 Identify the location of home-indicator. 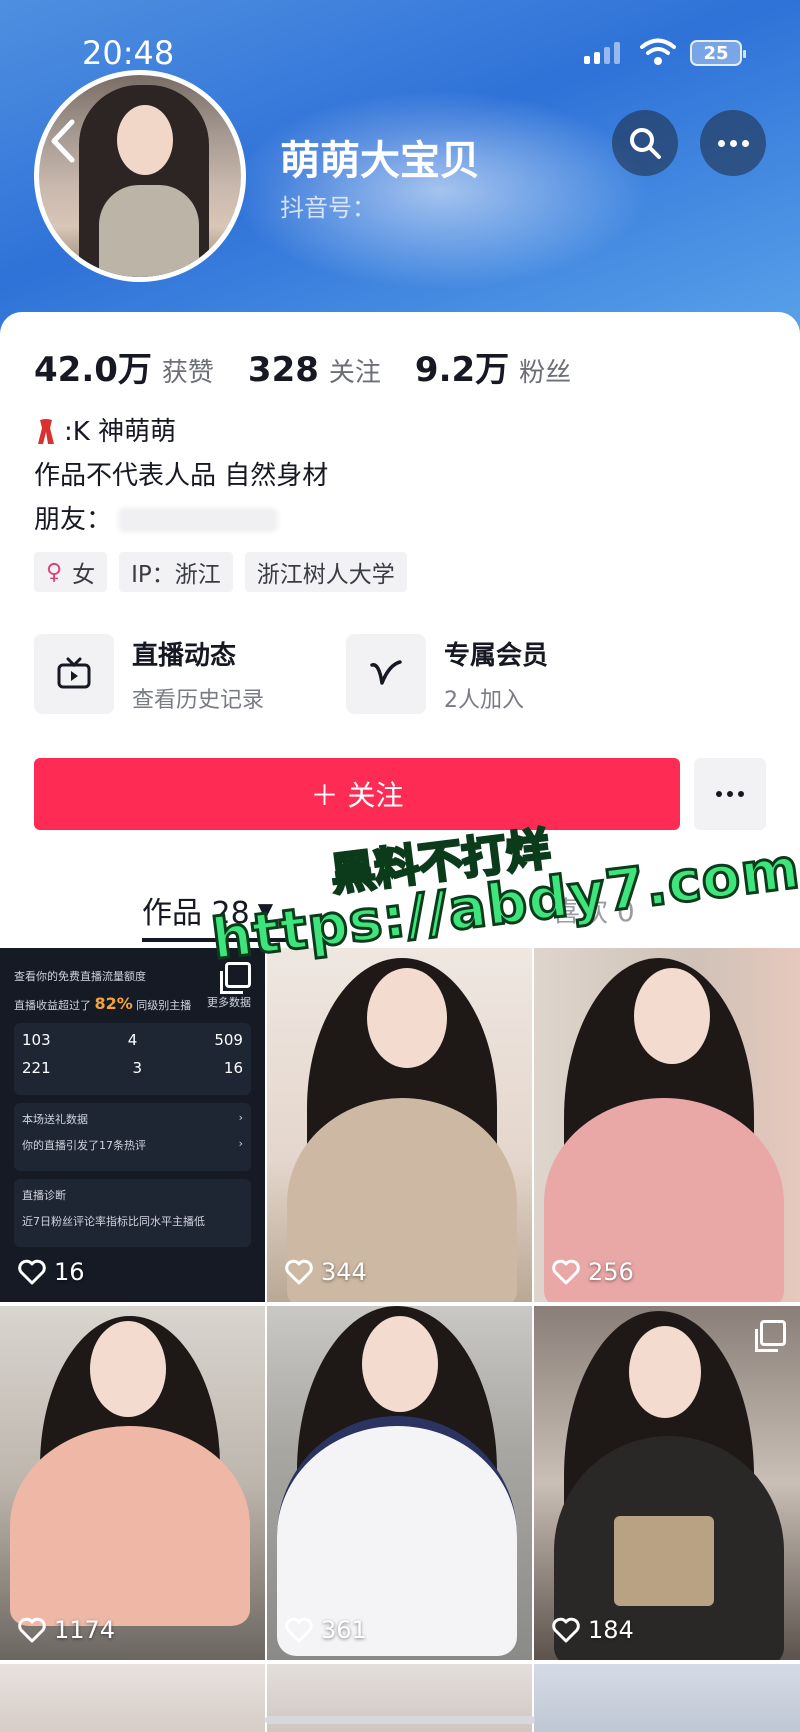
(400, 1720).